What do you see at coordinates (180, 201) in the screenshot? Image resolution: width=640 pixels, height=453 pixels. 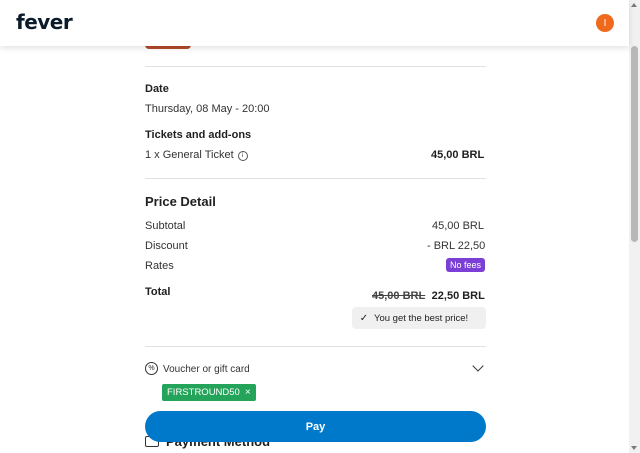 I see `price-detail-title: Price Detail` at bounding box center [180, 201].